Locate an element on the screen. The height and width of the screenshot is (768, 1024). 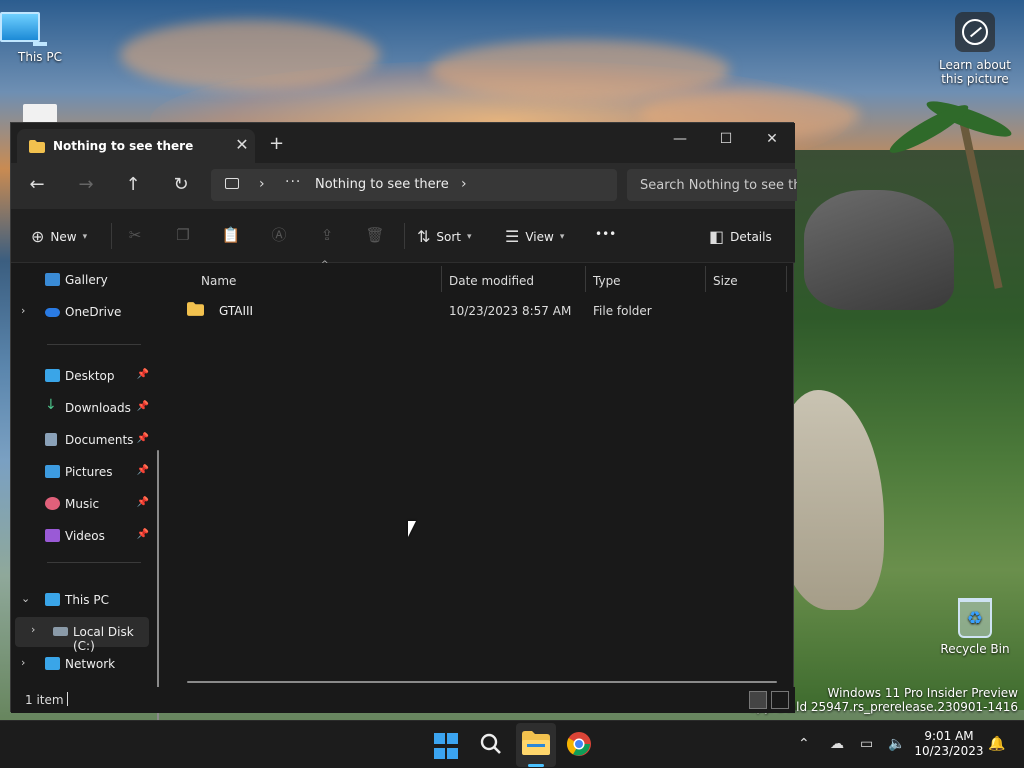
cloud is located at coordinates (580, 70).